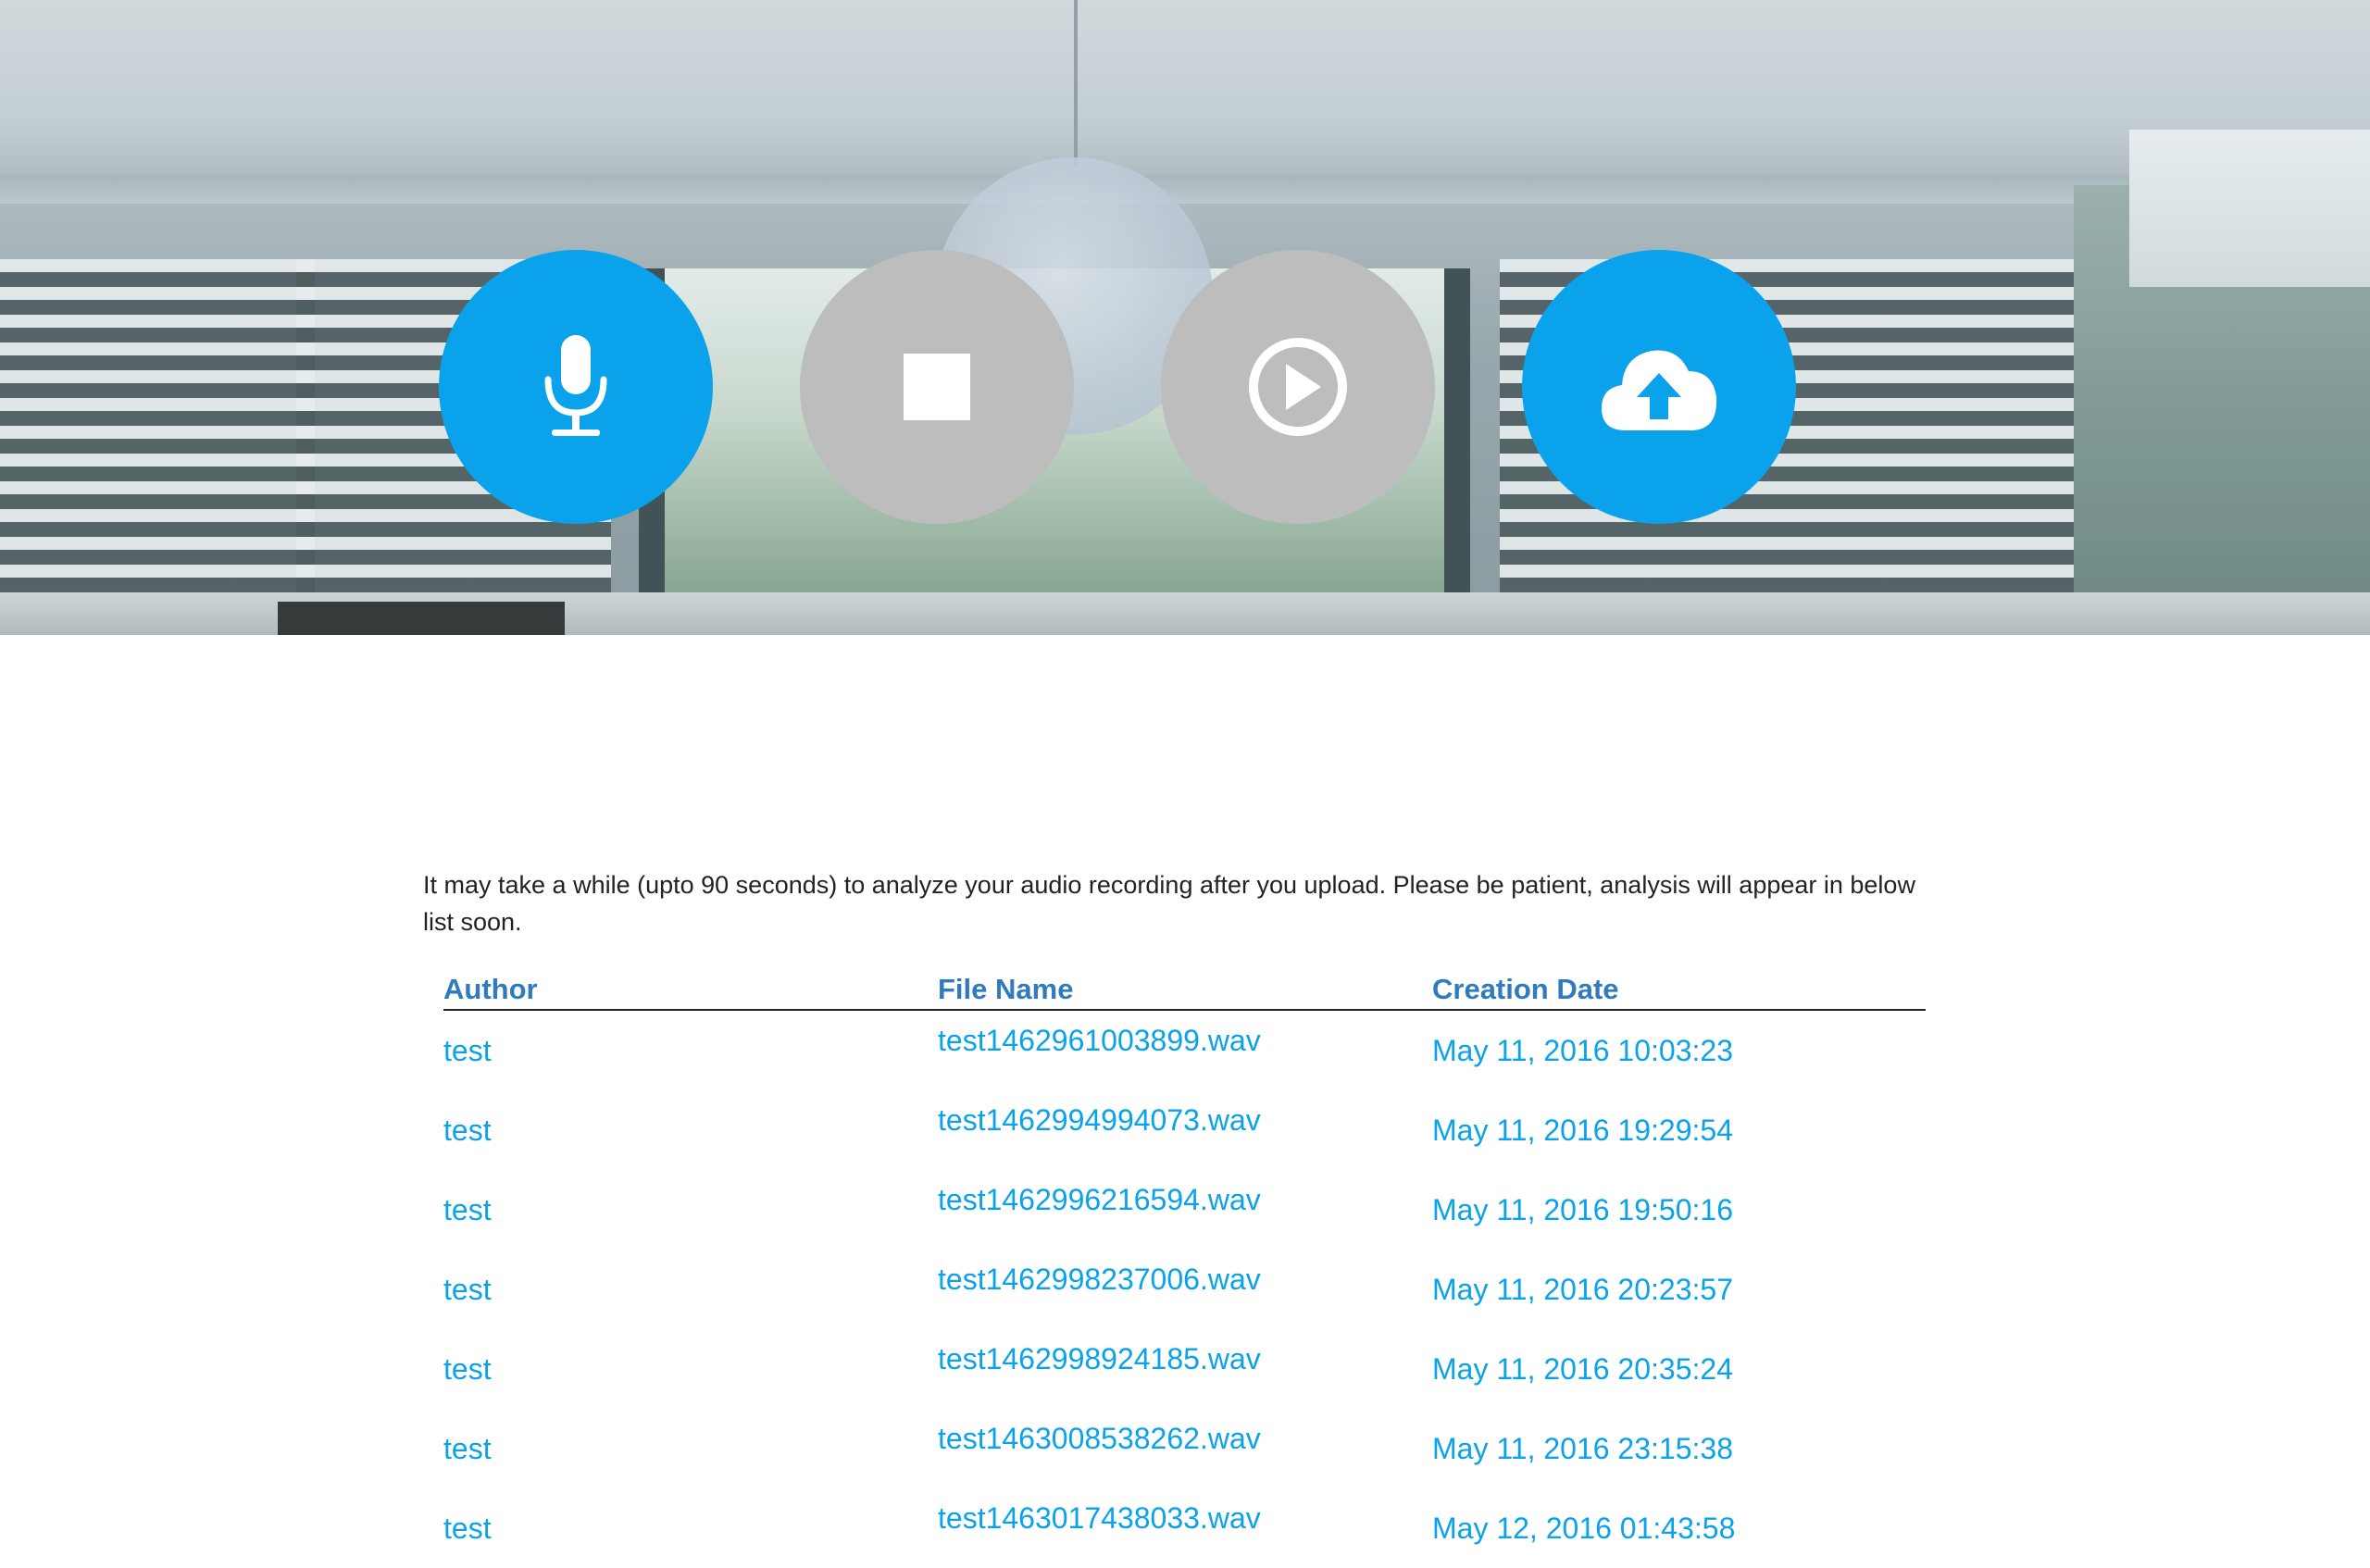 The height and width of the screenshot is (1568, 2370). What do you see at coordinates (690, 991) in the screenshot?
I see `column-header-author: Author` at bounding box center [690, 991].